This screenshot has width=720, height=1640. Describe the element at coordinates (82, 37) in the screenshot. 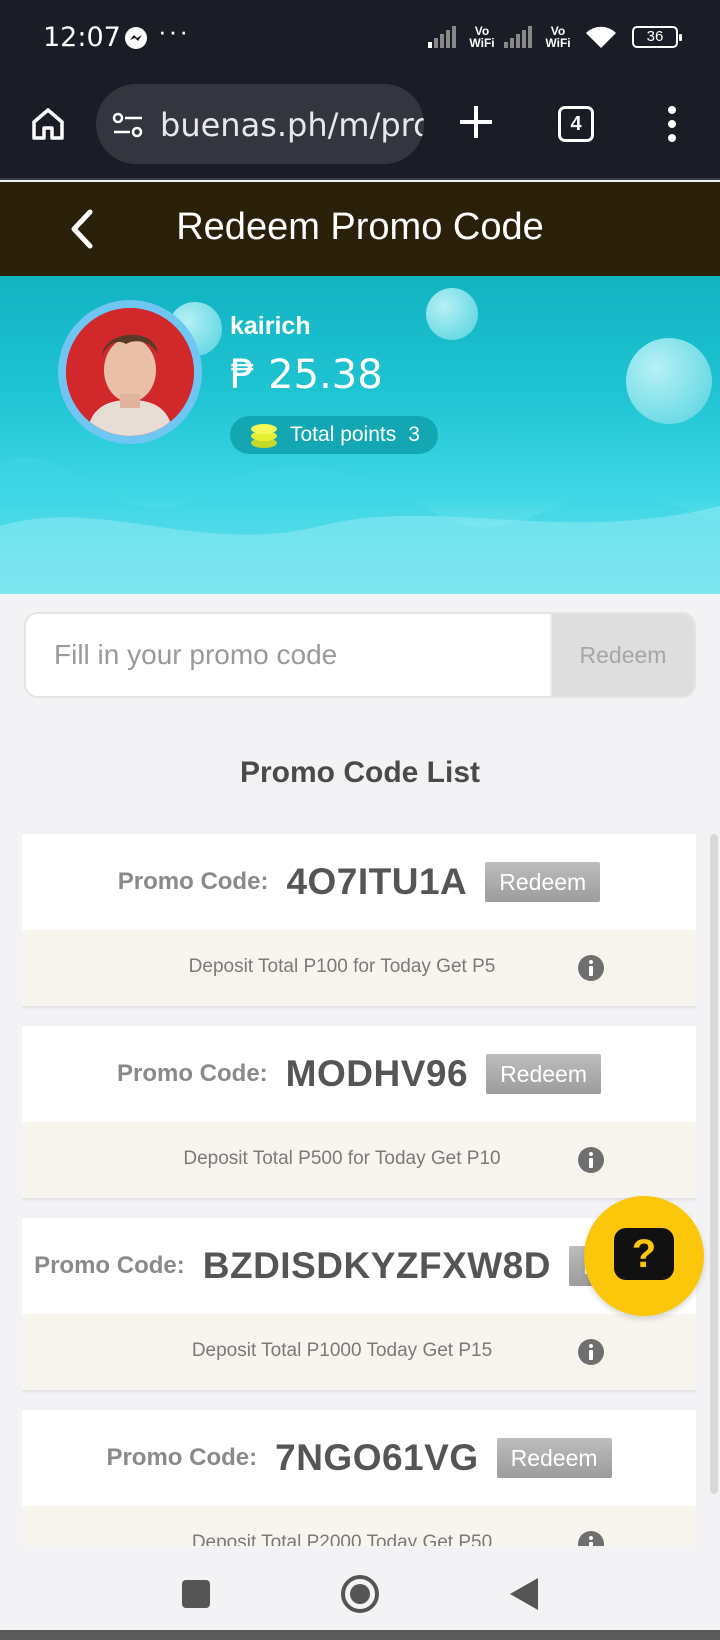

I see `status-time: 12:07` at that location.